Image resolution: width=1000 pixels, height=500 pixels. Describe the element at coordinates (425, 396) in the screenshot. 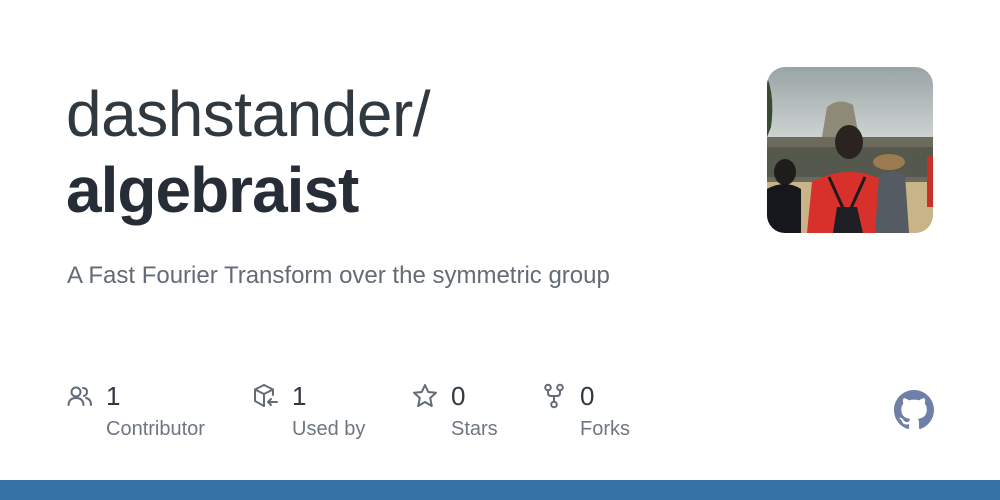

I see `star-icon` at that location.